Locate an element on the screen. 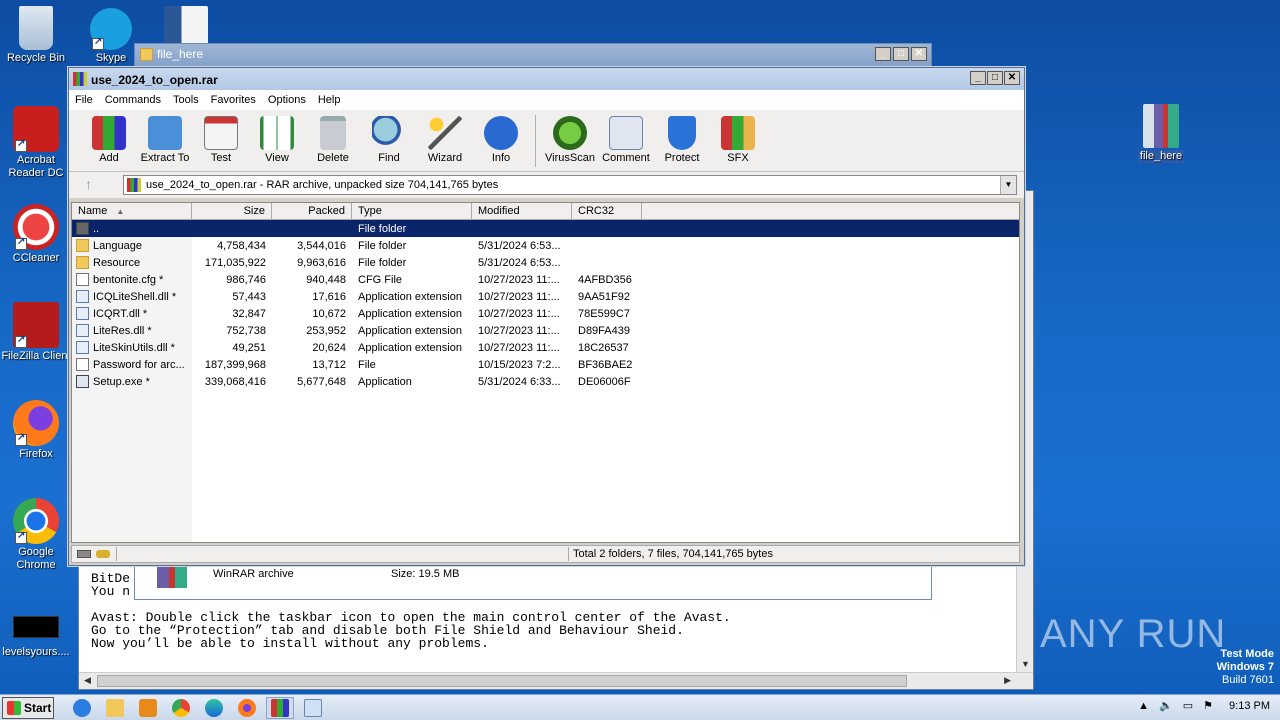 This screenshot has height=720, width=1280. taskbar-ie is located at coordinates (82, 708).